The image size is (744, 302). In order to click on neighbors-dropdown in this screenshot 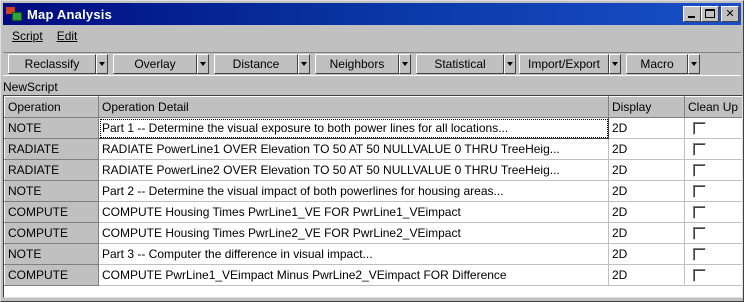, I will do `click(405, 64)`.